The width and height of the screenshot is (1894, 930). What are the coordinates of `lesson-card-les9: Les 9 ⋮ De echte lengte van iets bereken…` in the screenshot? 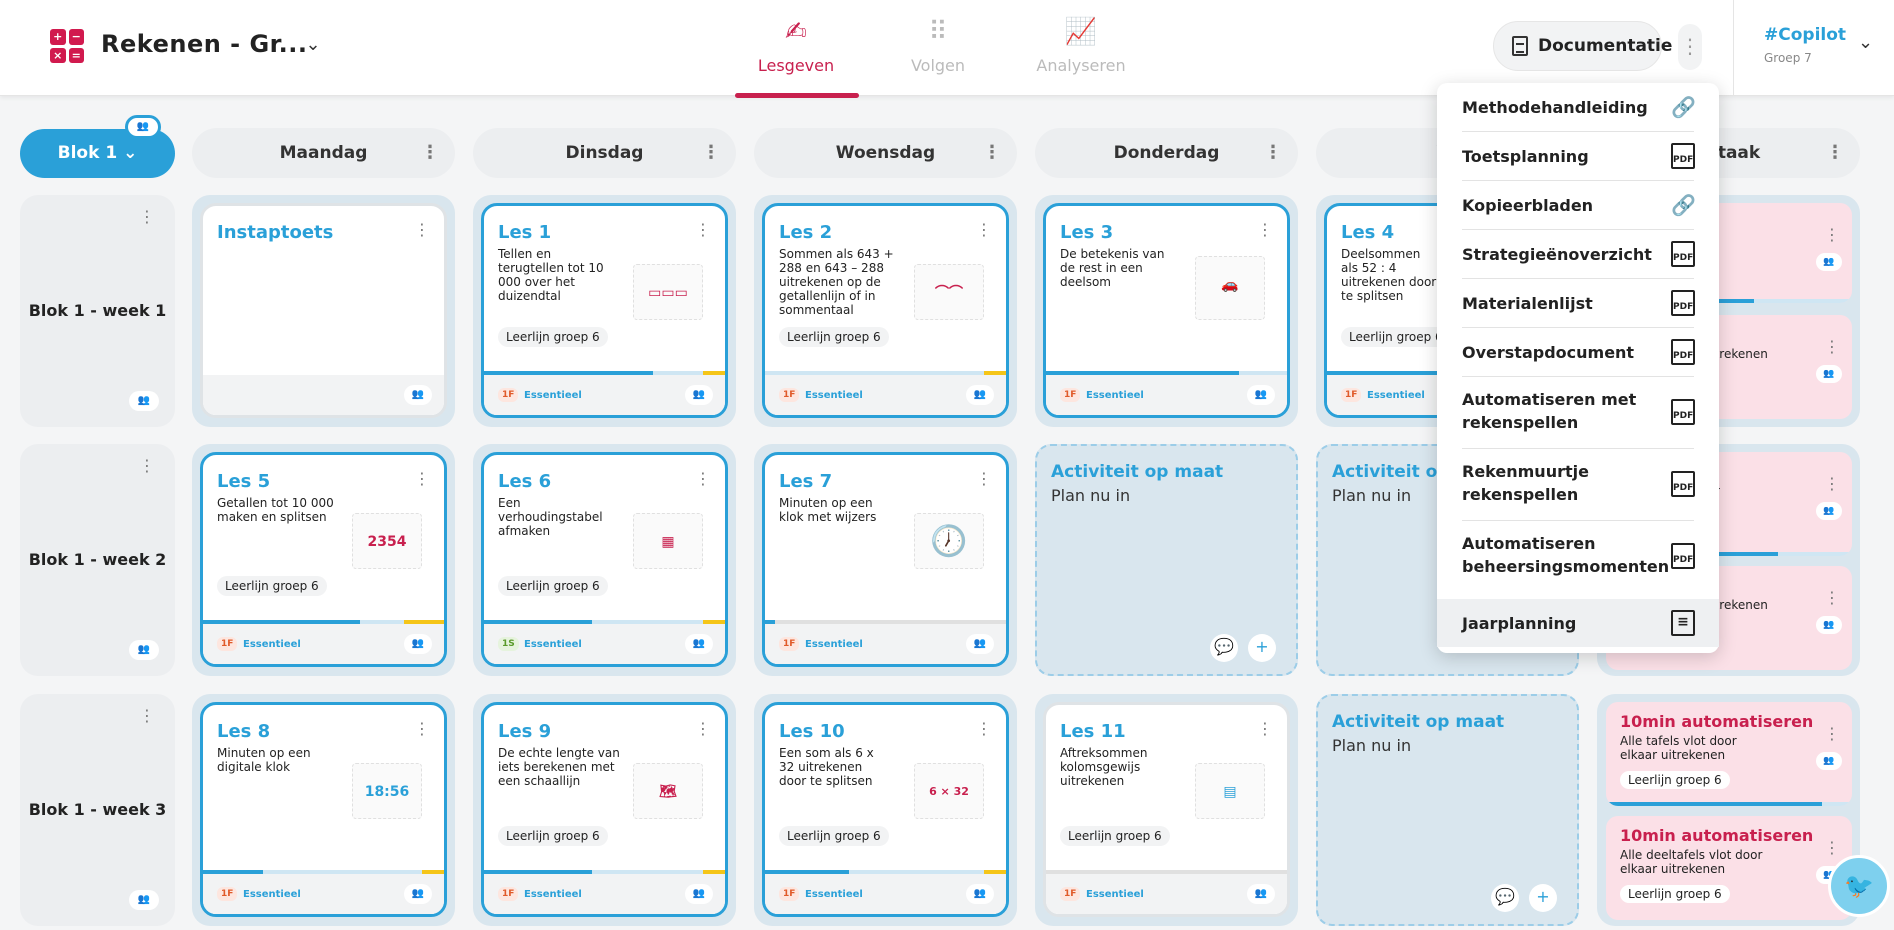 It's located at (604, 809).